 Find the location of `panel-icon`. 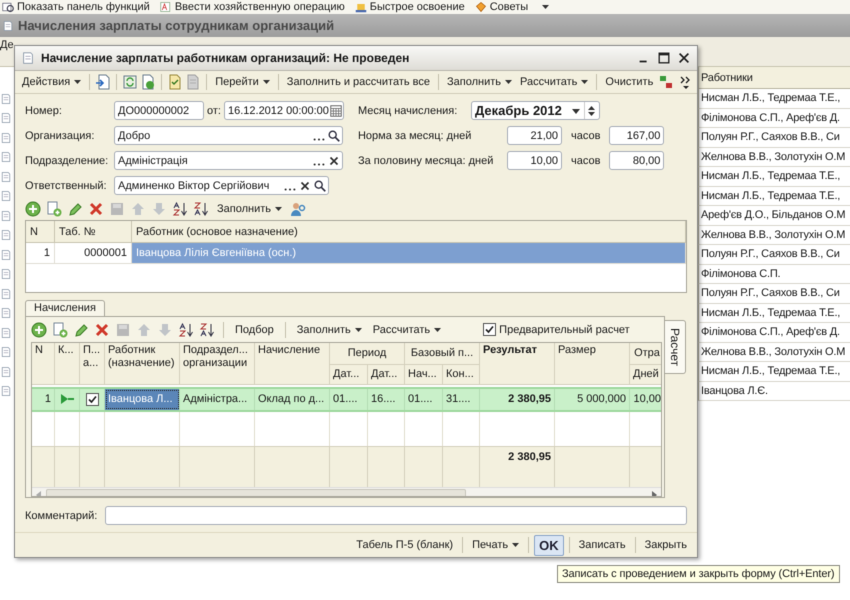

panel-icon is located at coordinates (8, 7).